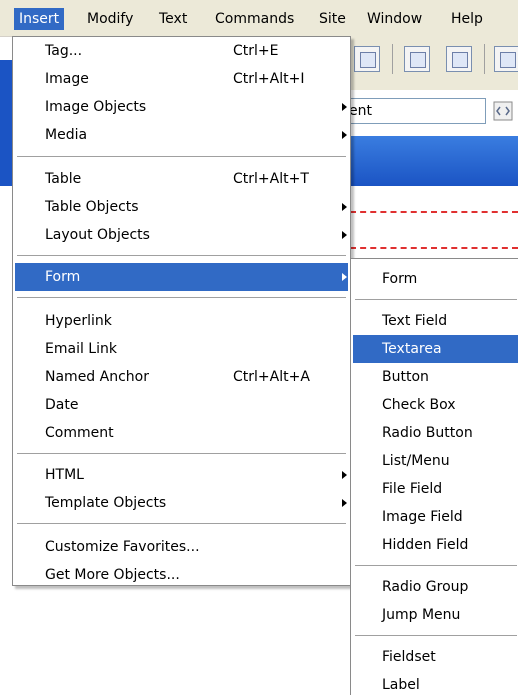 The width and height of the screenshot is (518, 699). I want to click on menu-item-label: Template Objects, so click(106, 503).